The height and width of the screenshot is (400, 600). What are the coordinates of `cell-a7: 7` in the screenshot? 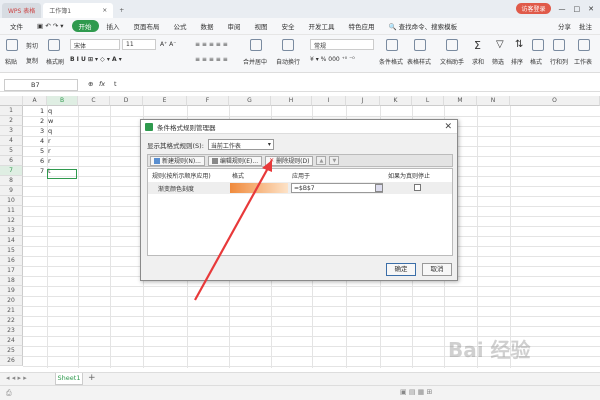 It's located at (42, 171).